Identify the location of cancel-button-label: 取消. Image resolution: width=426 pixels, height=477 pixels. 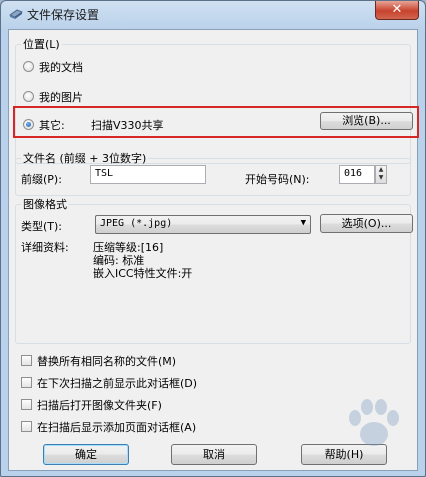
(214, 454).